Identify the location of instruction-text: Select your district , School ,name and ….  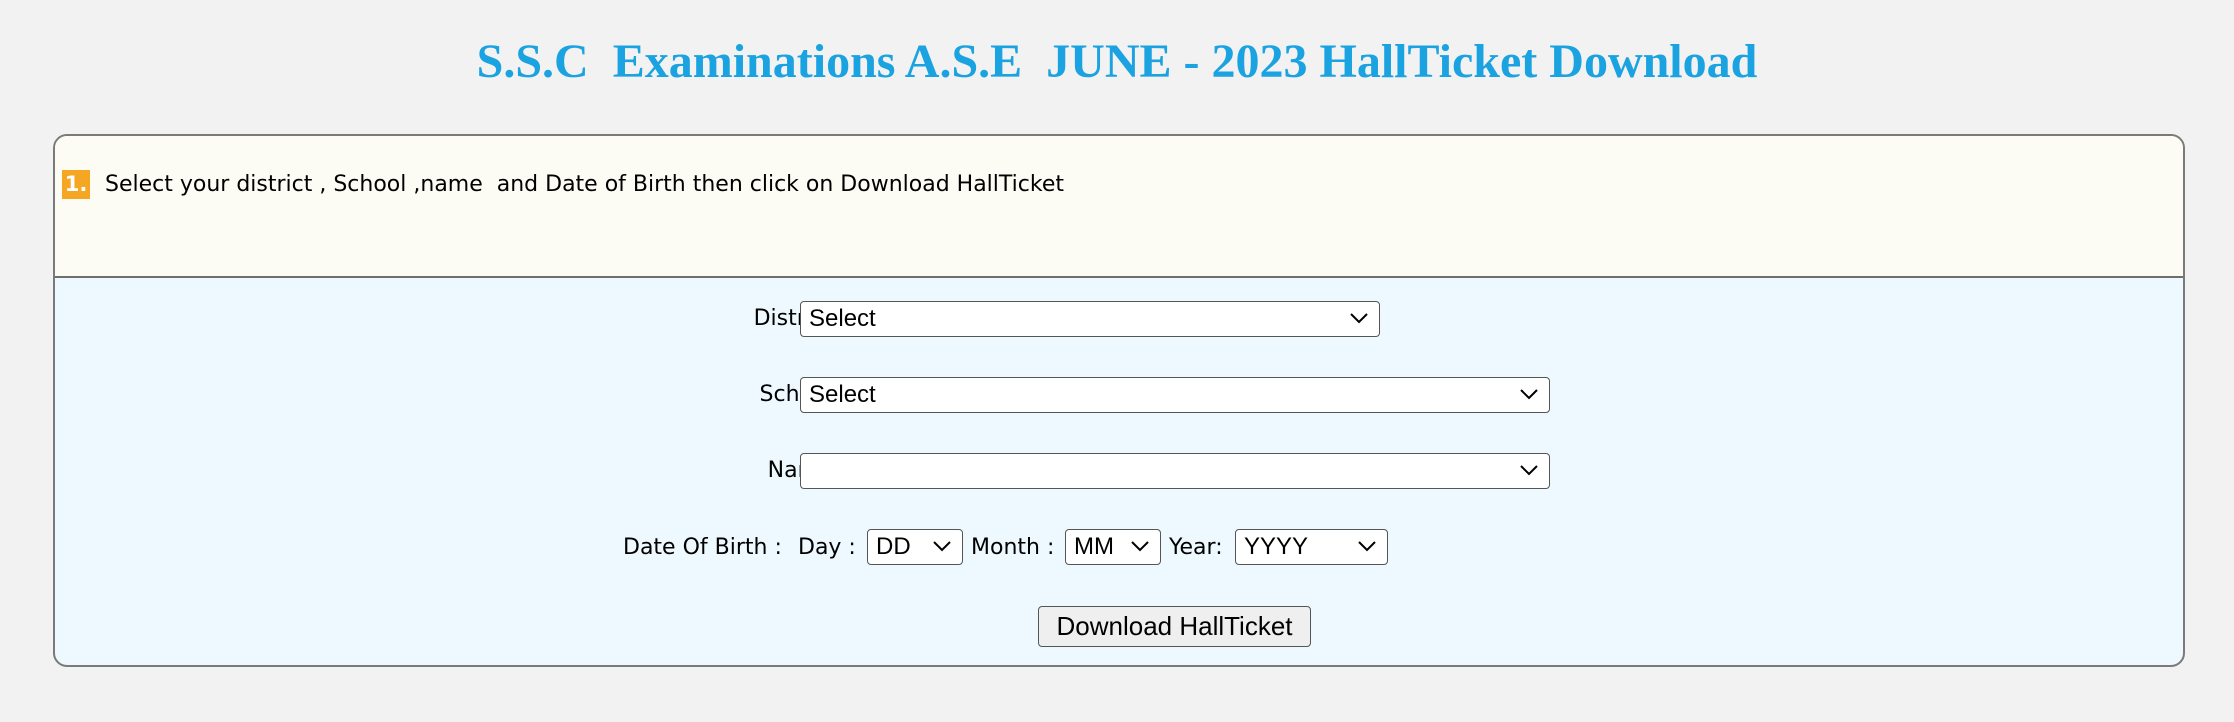
(584, 184).